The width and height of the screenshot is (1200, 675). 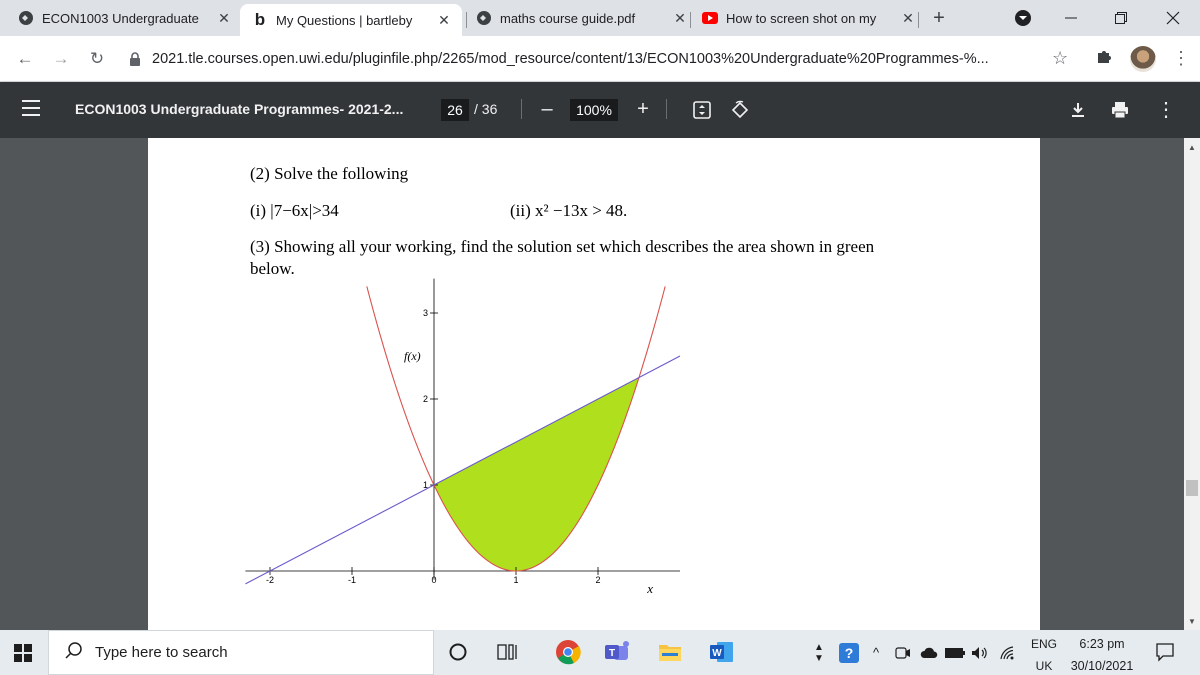 I want to click on tab-title: maths course guide.pdf, so click(x=568, y=18).